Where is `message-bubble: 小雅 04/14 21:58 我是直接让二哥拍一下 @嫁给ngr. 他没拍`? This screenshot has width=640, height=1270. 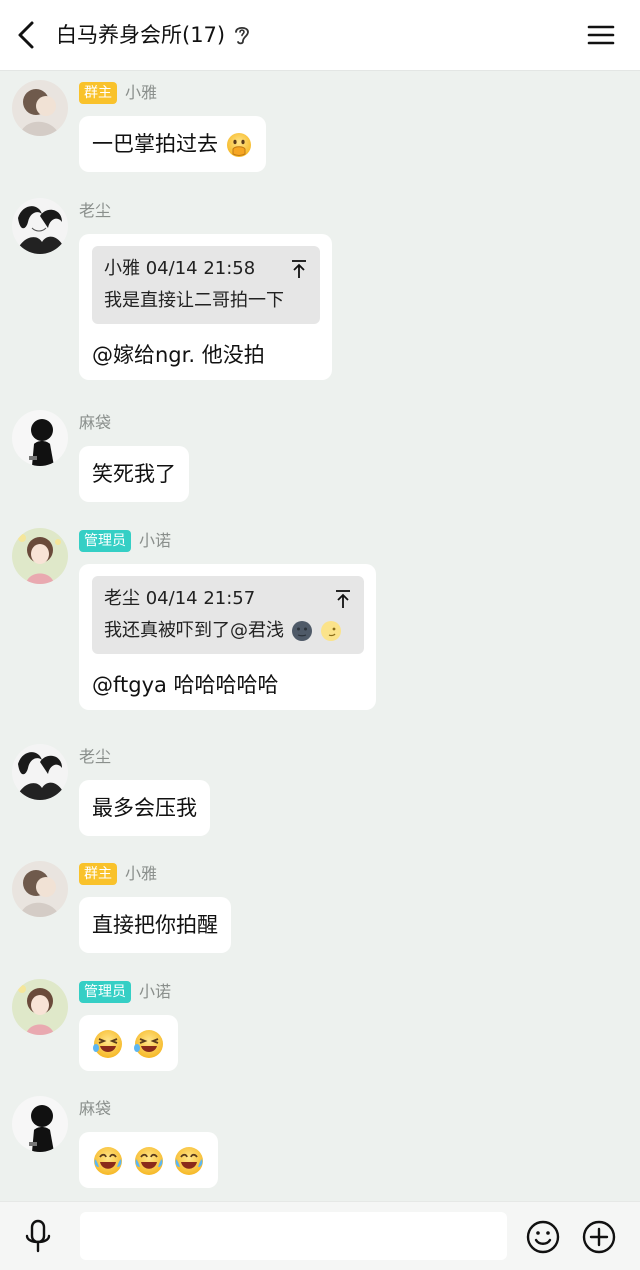 message-bubble: 小雅 04/14 21:58 我是直接让二哥拍一下 @嫁给ngr. 他没拍 is located at coordinates (205, 307).